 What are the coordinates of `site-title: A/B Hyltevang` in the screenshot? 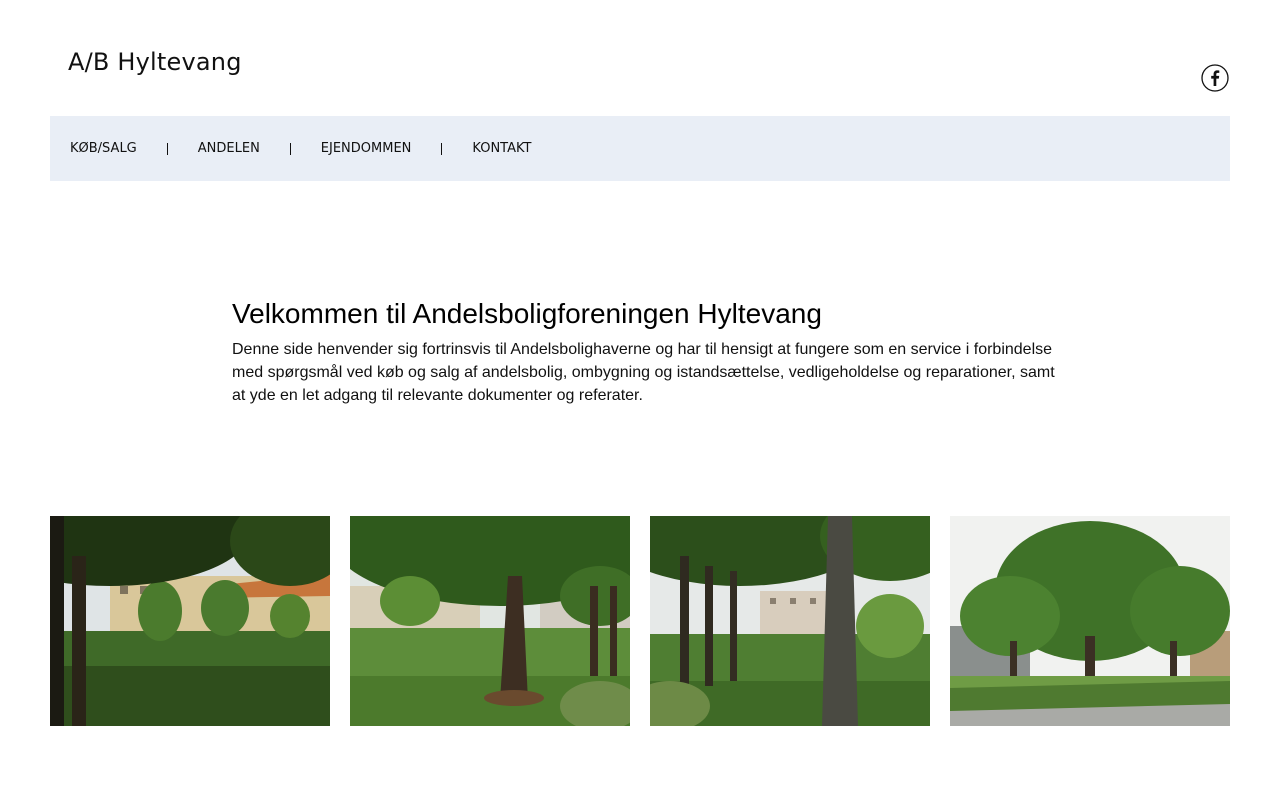 It's located at (155, 62).